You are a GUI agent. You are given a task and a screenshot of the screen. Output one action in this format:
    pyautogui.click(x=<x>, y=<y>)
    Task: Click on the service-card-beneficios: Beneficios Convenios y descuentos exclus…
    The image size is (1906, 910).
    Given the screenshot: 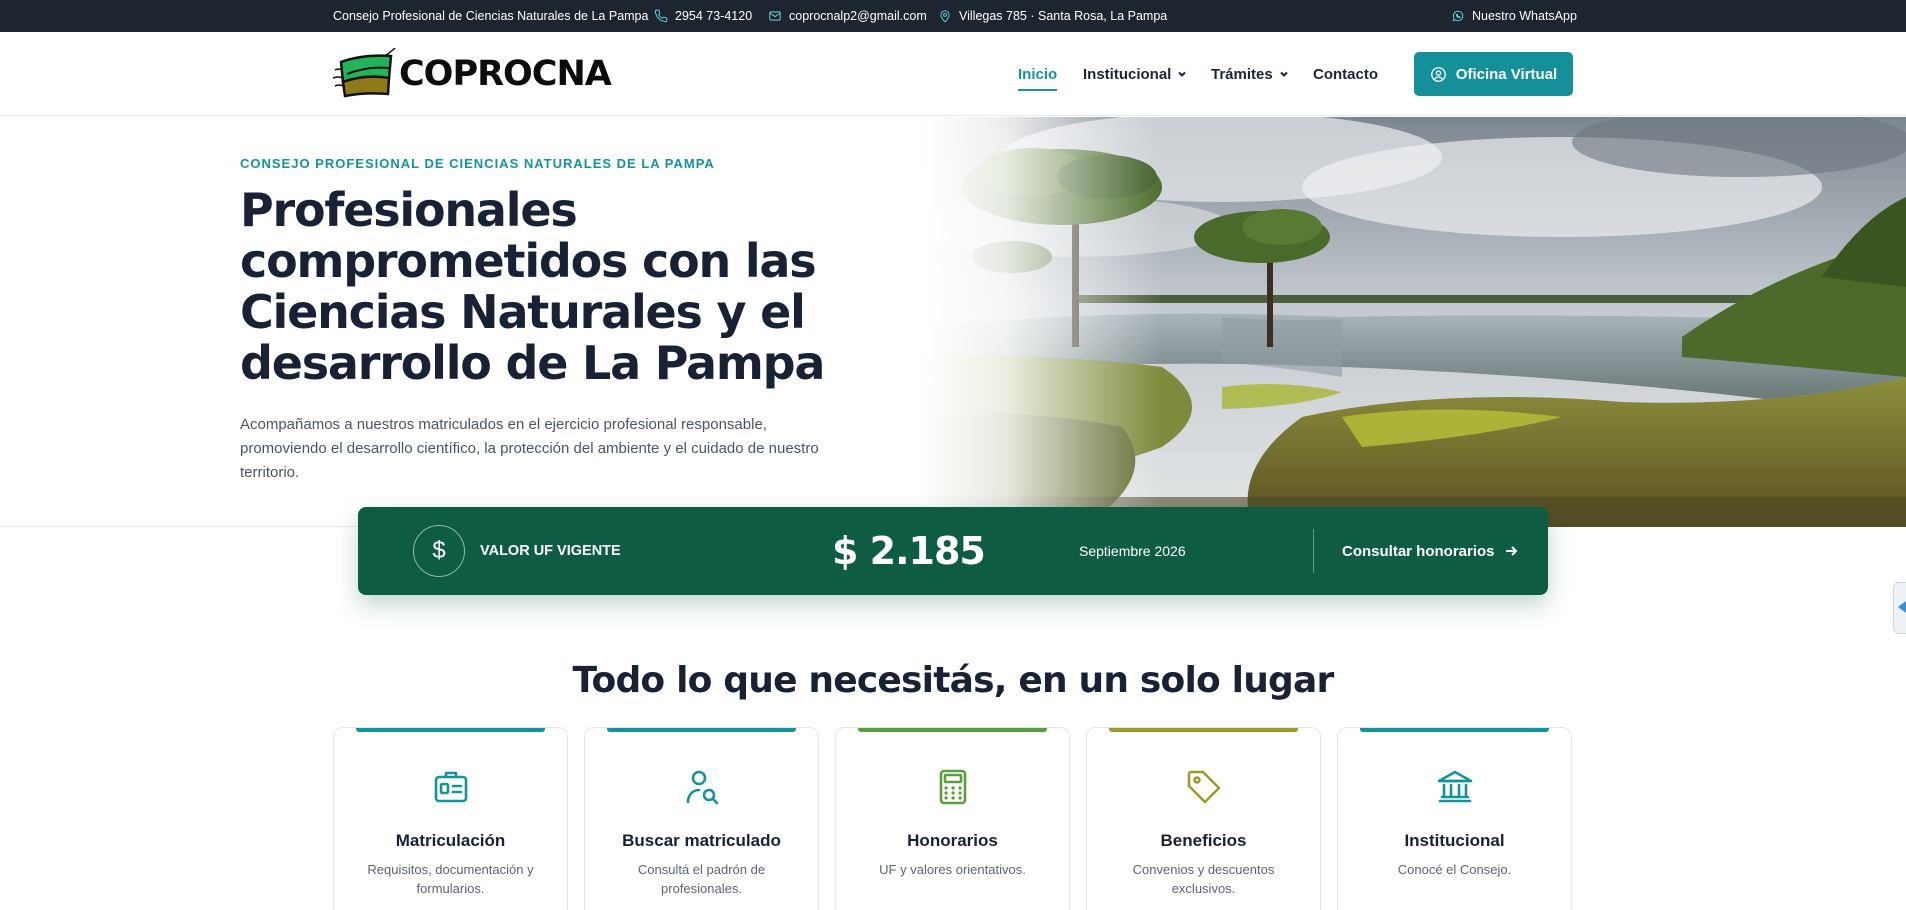 What is the action you would take?
    pyautogui.click(x=1203, y=818)
    